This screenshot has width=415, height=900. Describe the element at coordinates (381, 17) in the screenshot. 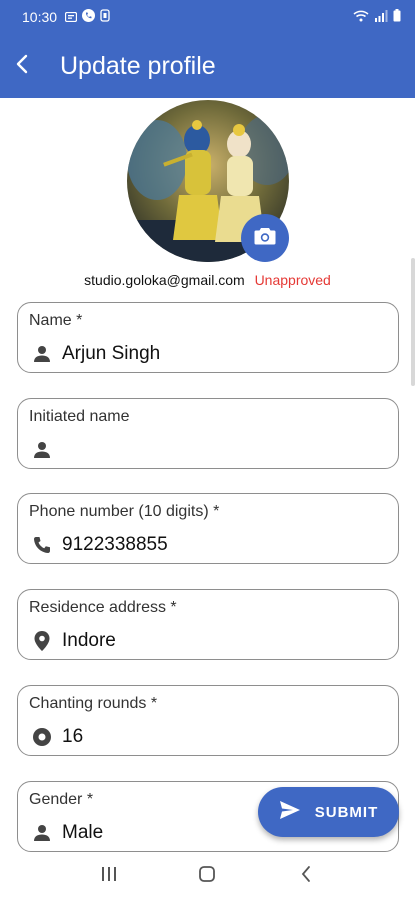

I see `signal-icon` at that location.